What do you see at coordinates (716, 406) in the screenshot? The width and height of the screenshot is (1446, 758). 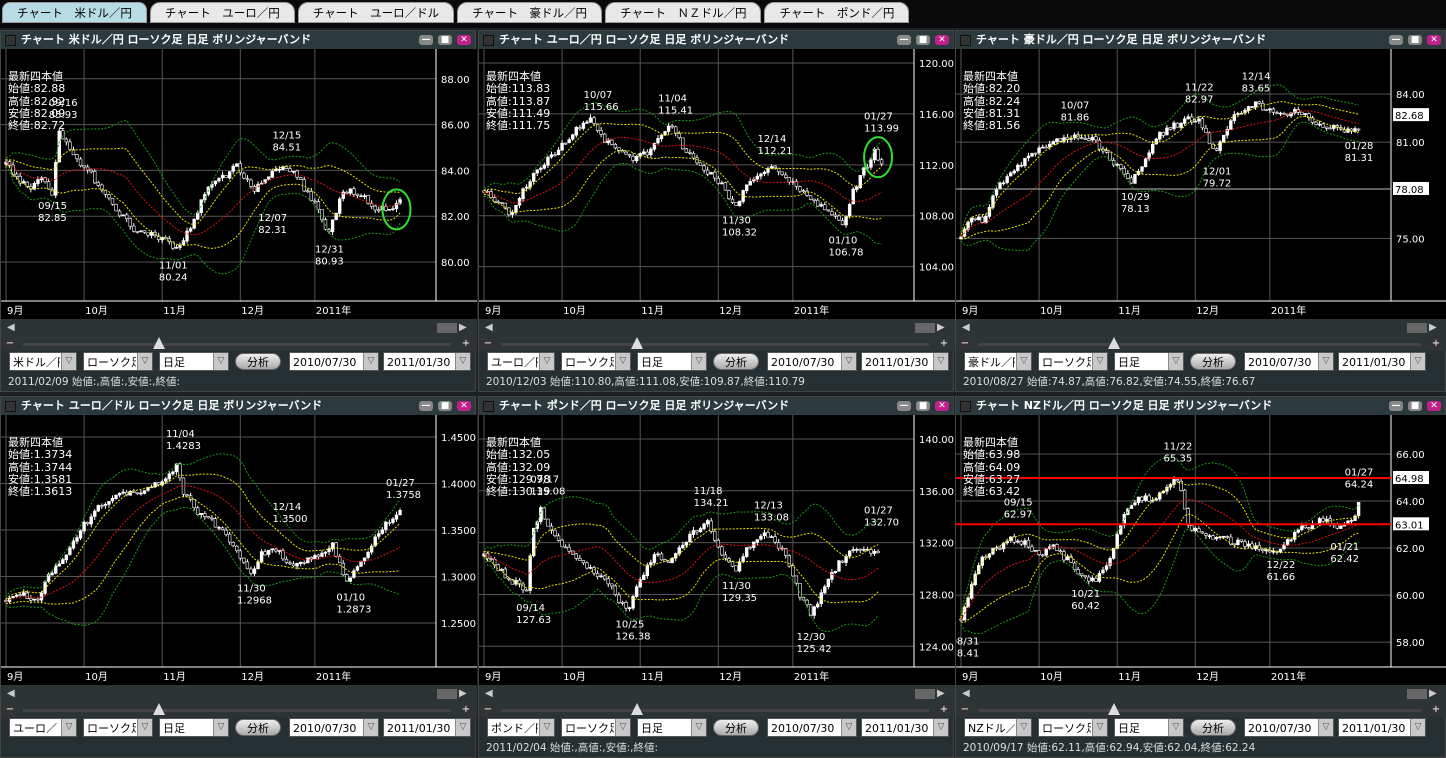 I see `panel-title-bar: チャート ポンド／円 ローソク足 日足 ボリンジャーバンド — ■ ✕` at bounding box center [716, 406].